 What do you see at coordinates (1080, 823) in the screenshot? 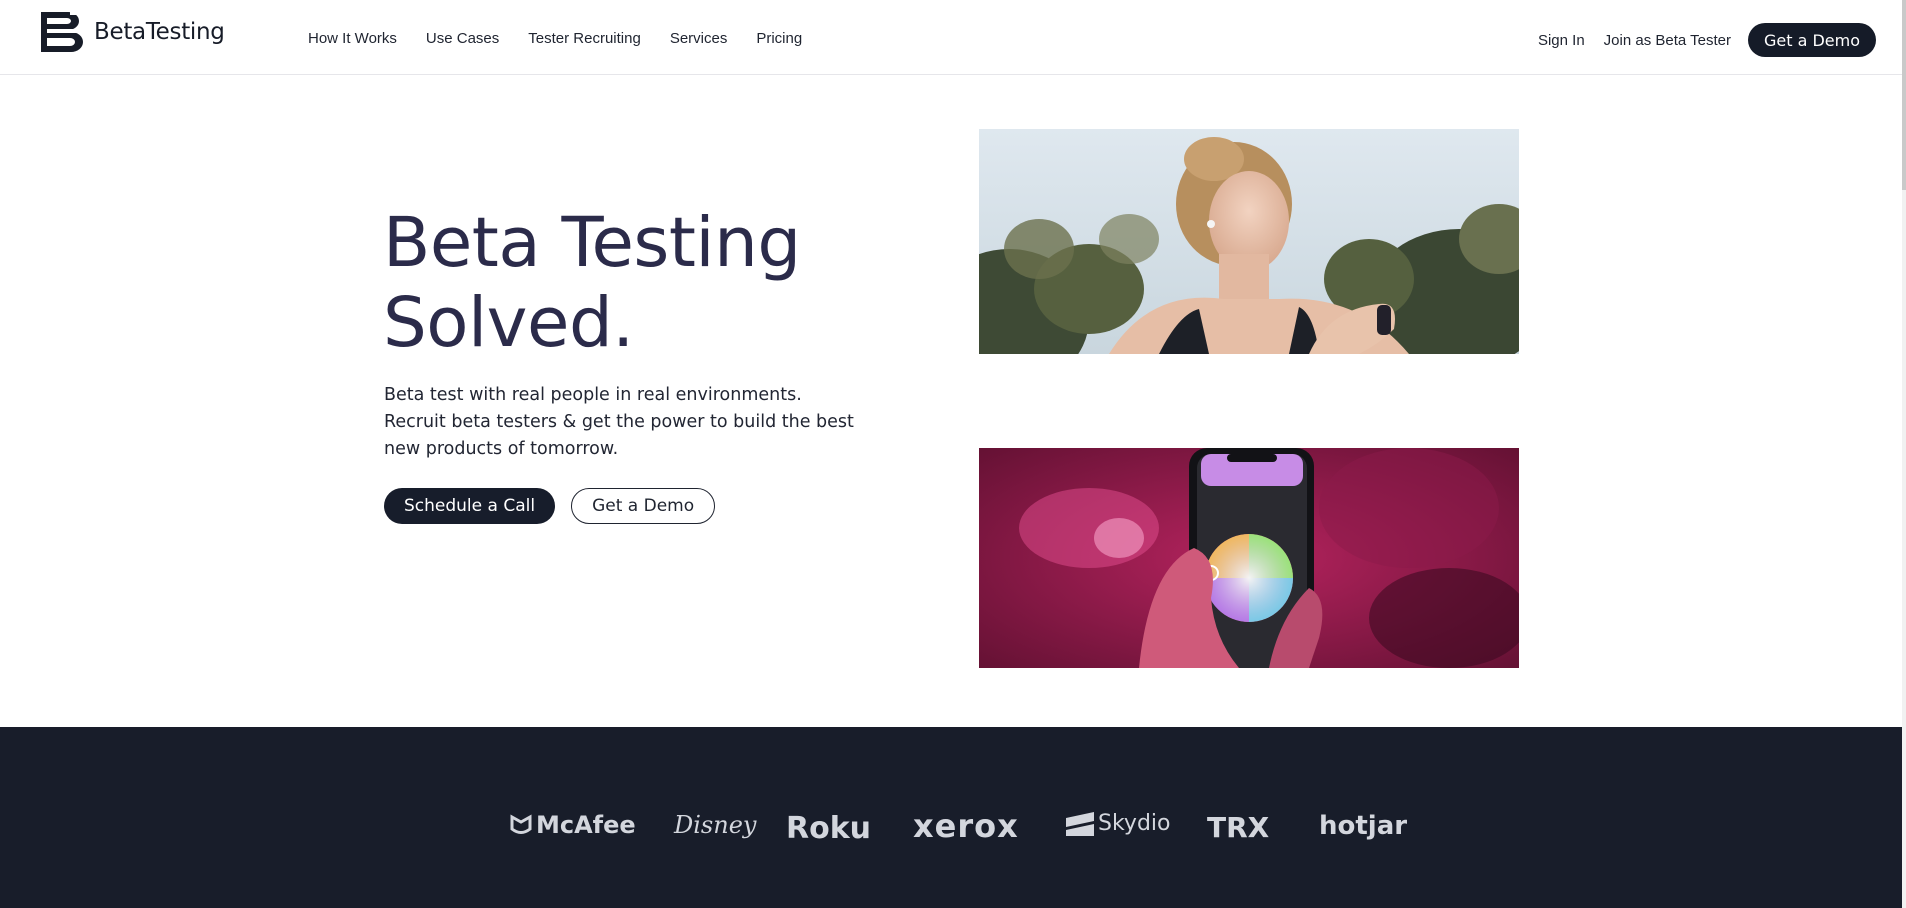
I see `skydio-mark-icon` at bounding box center [1080, 823].